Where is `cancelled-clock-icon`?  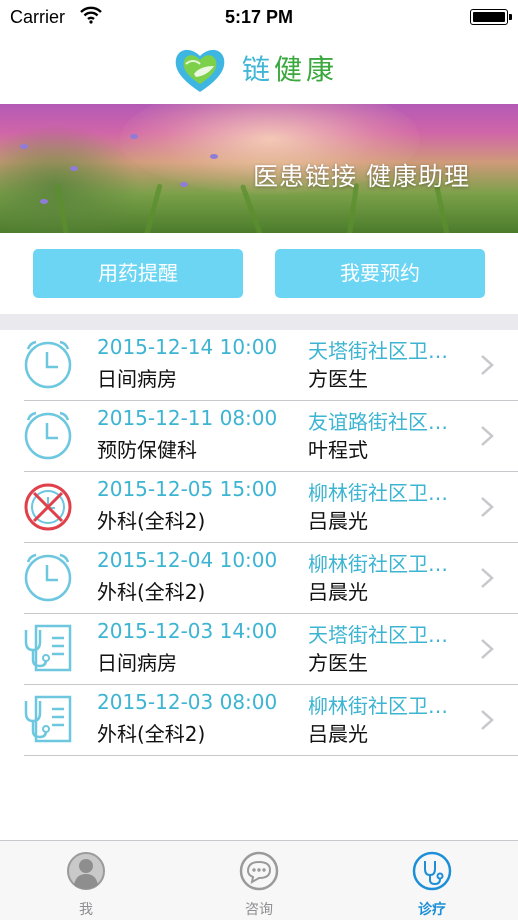
cancelled-clock-icon is located at coordinates (48, 507).